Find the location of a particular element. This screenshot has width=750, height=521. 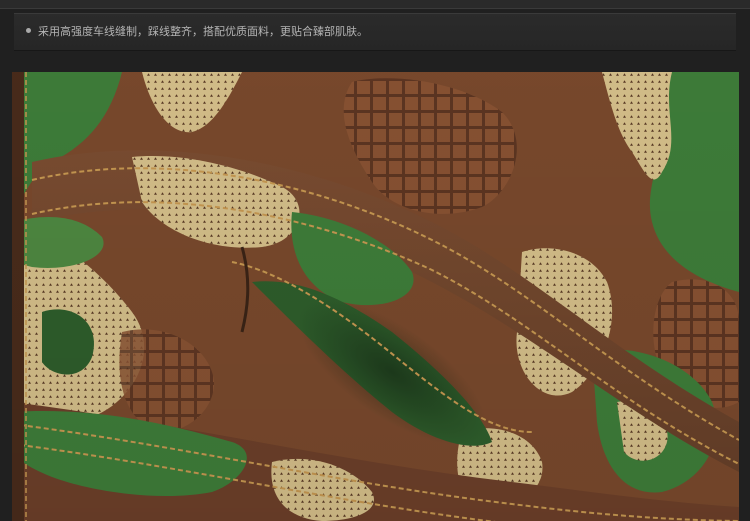

caption-bar: 采用高强度车线缝制，踩线整齐，搭配优质面料，更贴合臻部肌肤。 is located at coordinates (375, 32).